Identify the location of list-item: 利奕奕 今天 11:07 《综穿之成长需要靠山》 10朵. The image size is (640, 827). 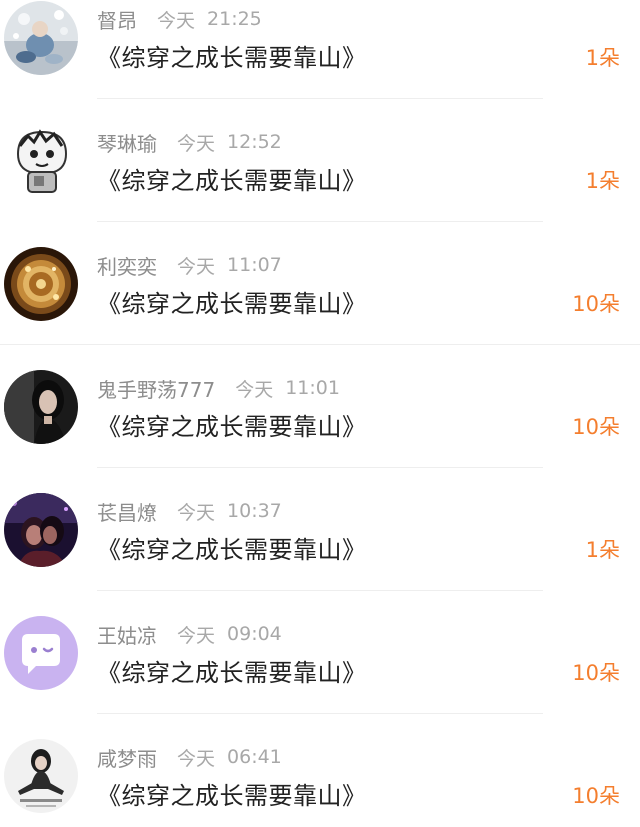
(320, 307).